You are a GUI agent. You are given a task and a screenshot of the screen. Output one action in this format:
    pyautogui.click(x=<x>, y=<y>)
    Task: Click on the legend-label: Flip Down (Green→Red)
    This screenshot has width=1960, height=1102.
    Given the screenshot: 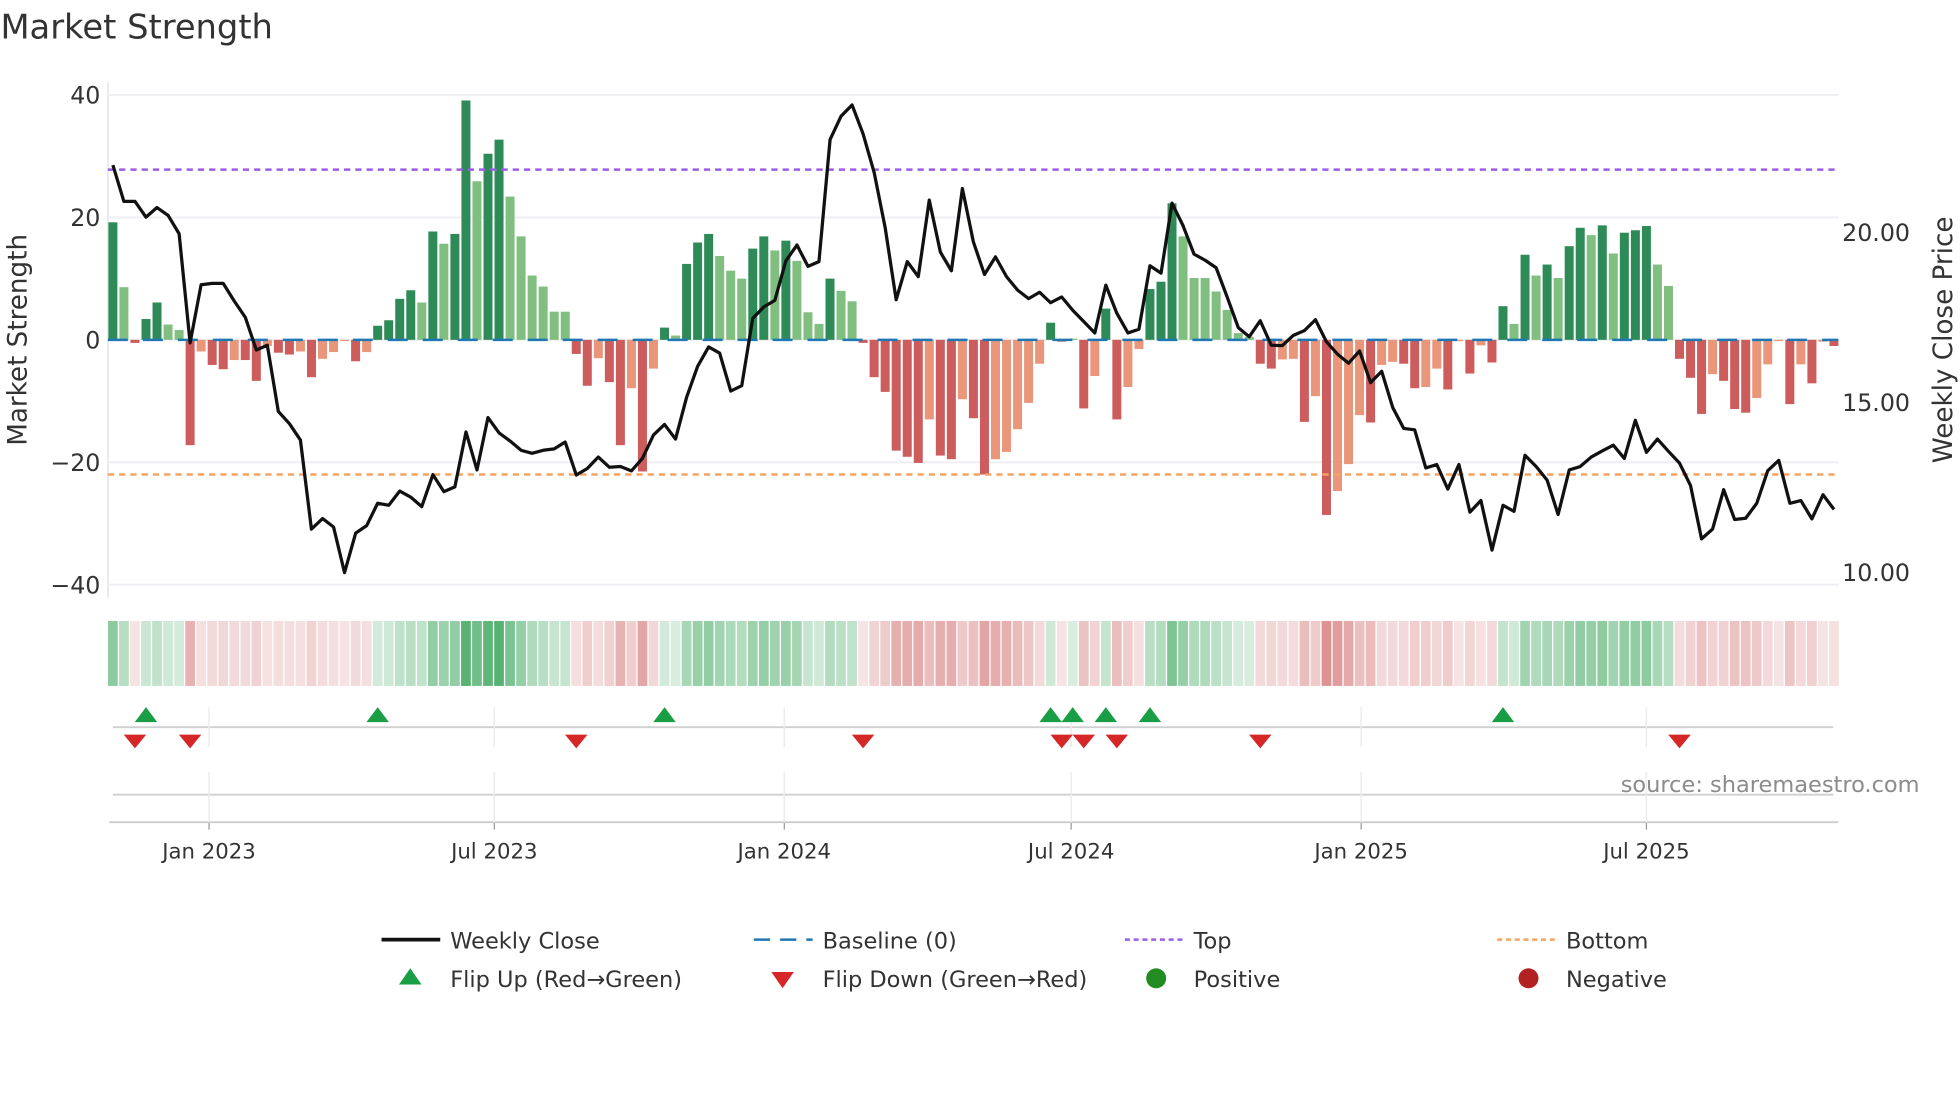 What is the action you would take?
    pyautogui.click(x=955, y=980)
    